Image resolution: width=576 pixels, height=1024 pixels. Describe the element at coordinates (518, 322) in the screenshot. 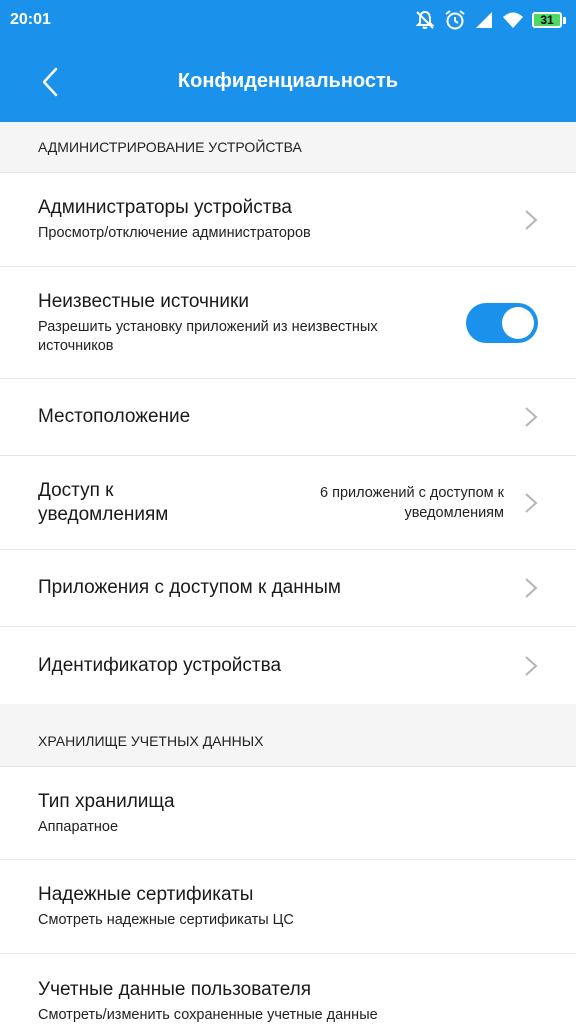

I see `toggle-knob` at that location.